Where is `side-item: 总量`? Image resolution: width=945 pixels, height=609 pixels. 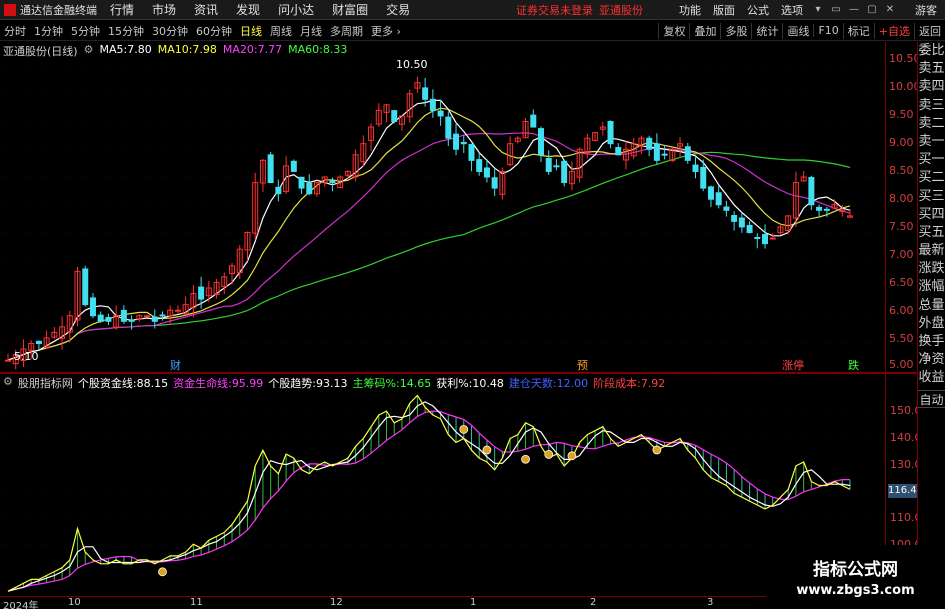
side-item: 总量 is located at coordinates (931, 306).